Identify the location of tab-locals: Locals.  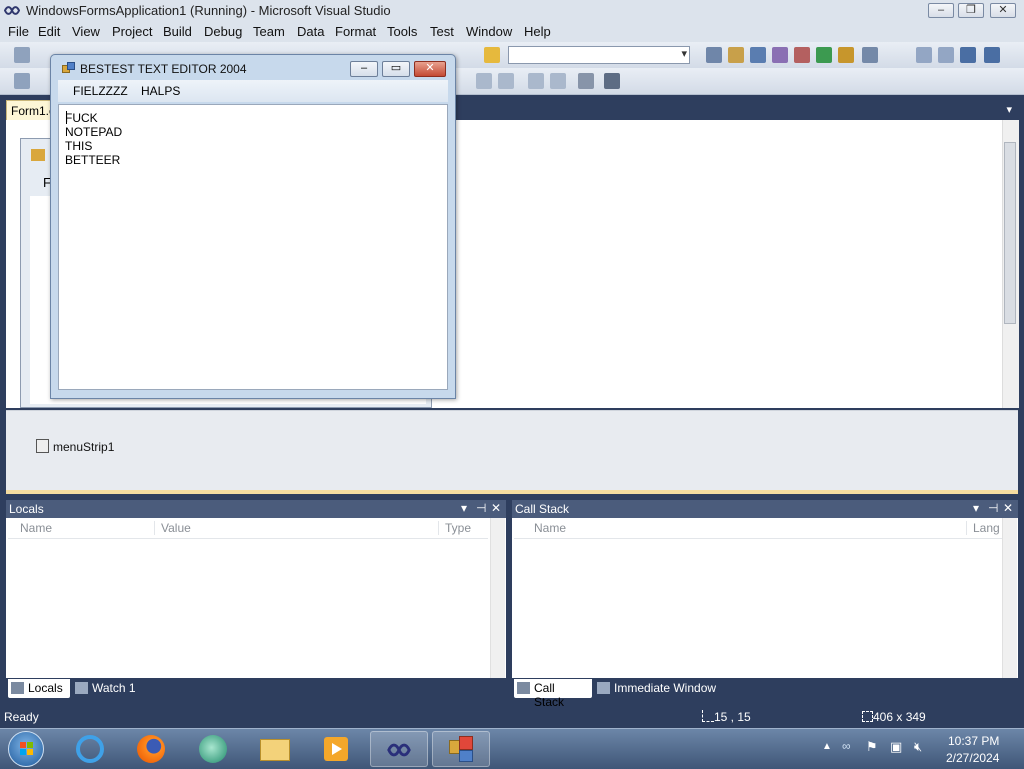
(39, 688).